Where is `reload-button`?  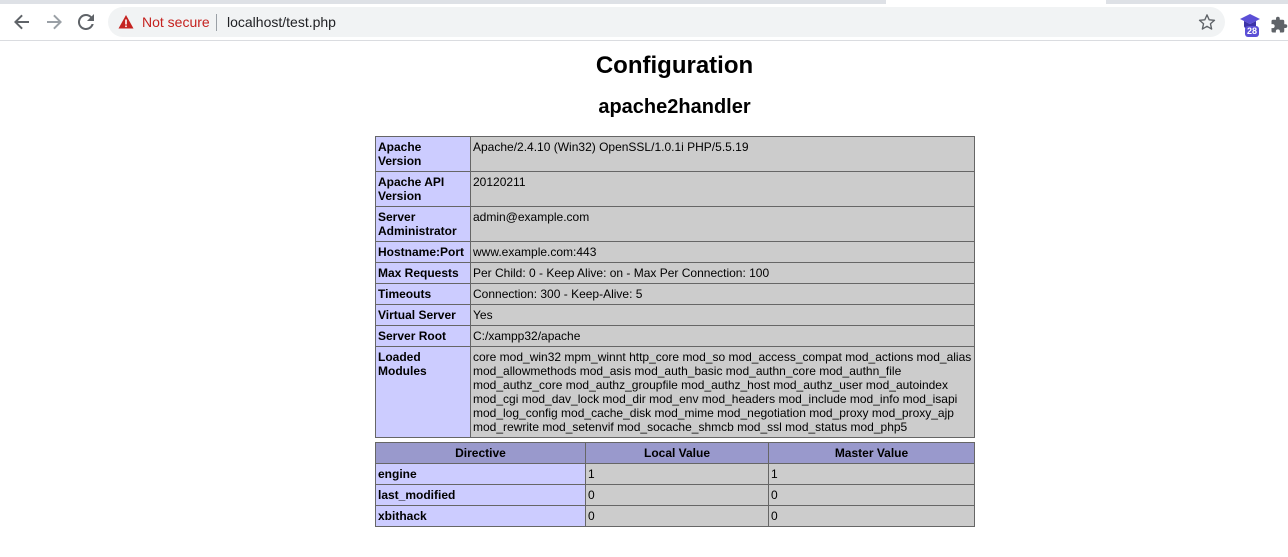 reload-button is located at coordinates (86, 22).